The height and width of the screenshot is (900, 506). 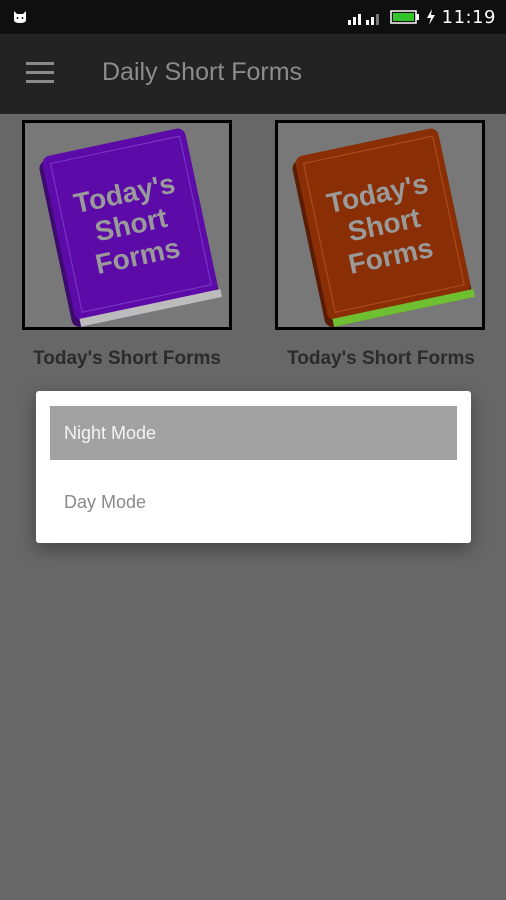 What do you see at coordinates (253, 433) in the screenshot?
I see `night-mode-option: Night Mode` at bounding box center [253, 433].